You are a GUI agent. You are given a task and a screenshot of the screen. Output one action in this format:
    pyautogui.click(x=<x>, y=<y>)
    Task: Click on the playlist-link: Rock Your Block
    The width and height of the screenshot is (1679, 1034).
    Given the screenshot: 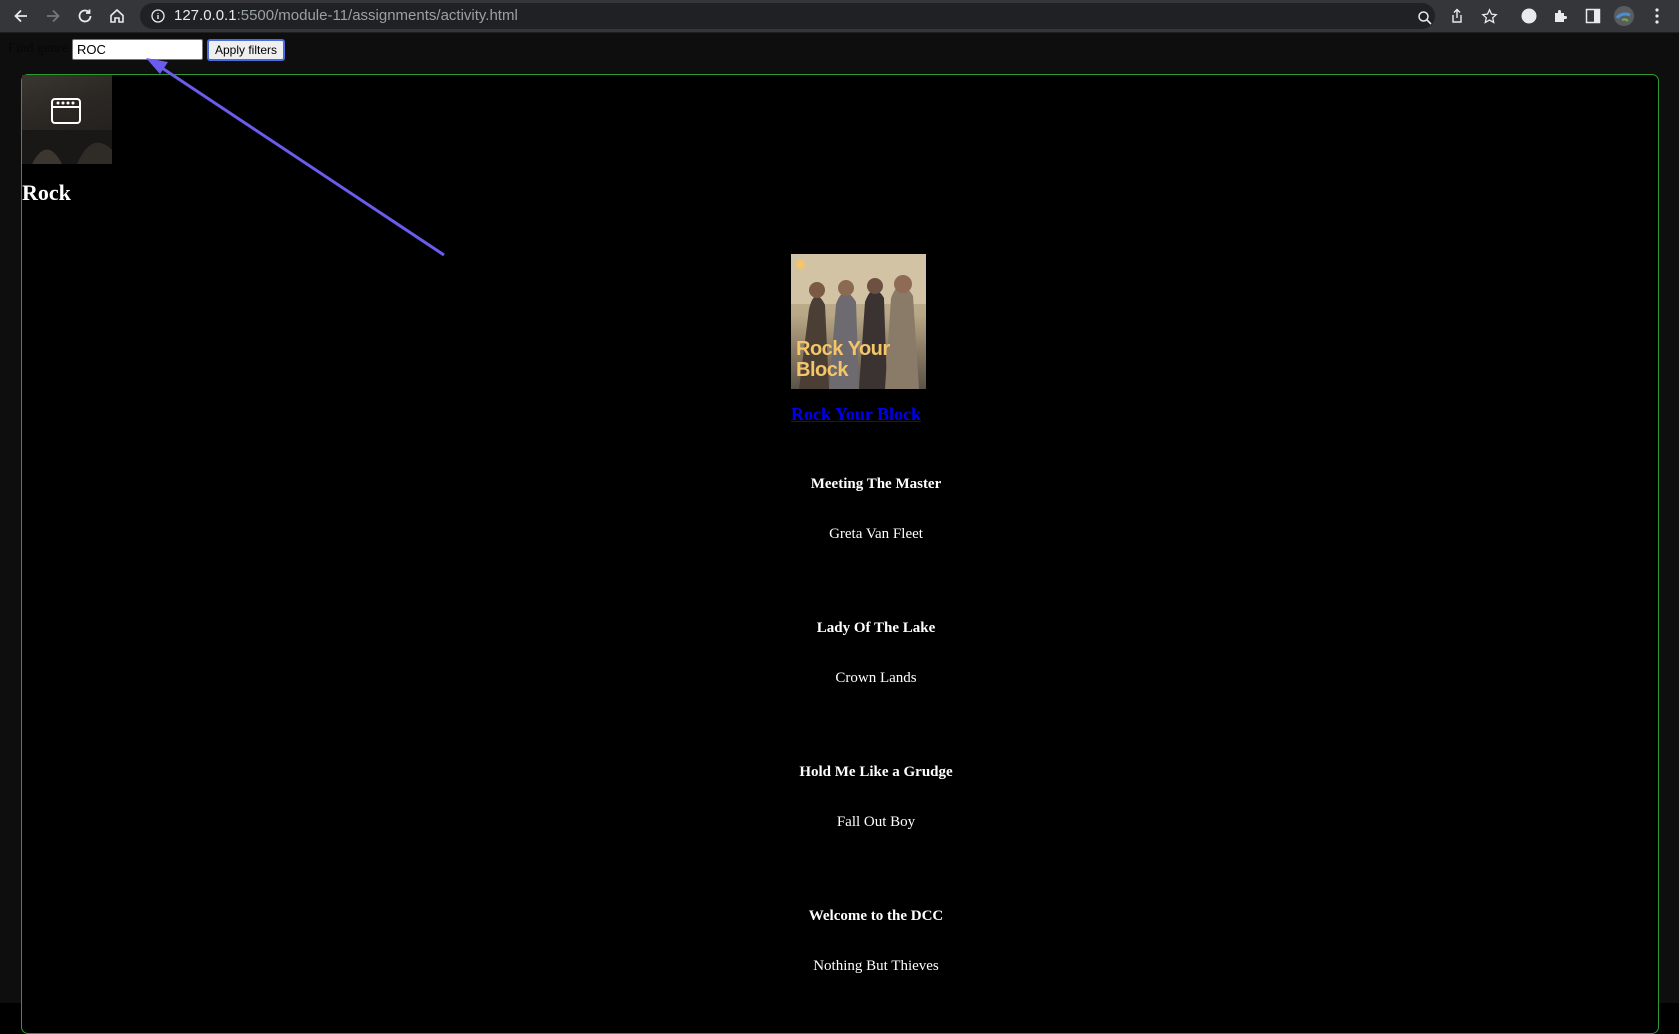 What is the action you would take?
    pyautogui.click(x=856, y=414)
    